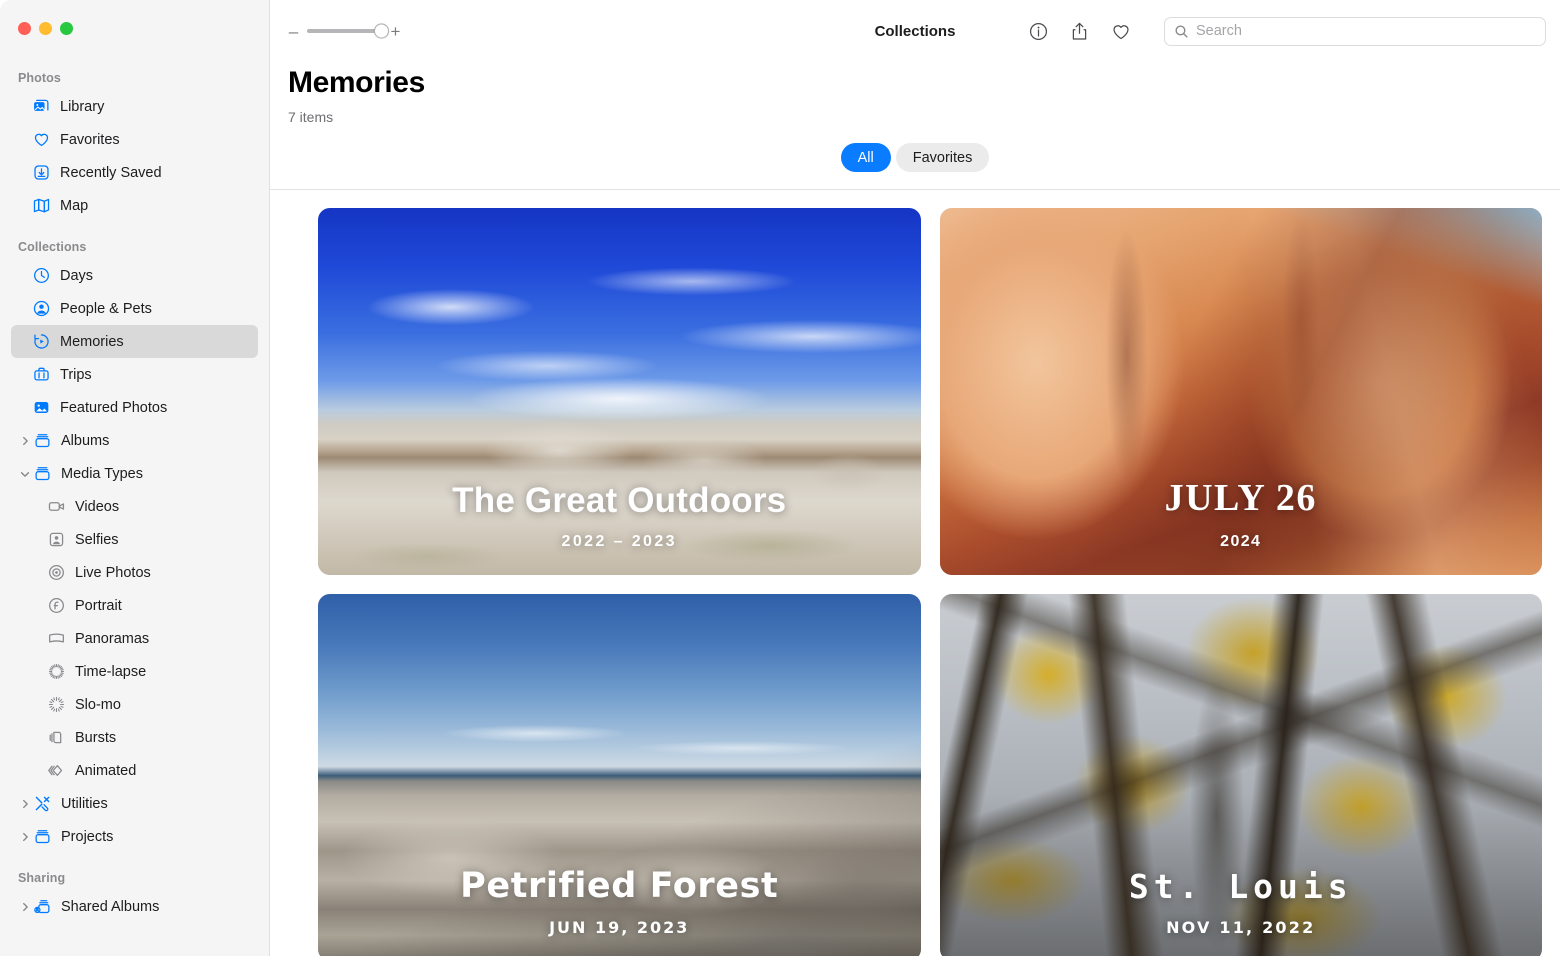 This screenshot has width=1560, height=956. What do you see at coordinates (90, 139) in the screenshot?
I see `sidebar-item-label: Favorites` at bounding box center [90, 139].